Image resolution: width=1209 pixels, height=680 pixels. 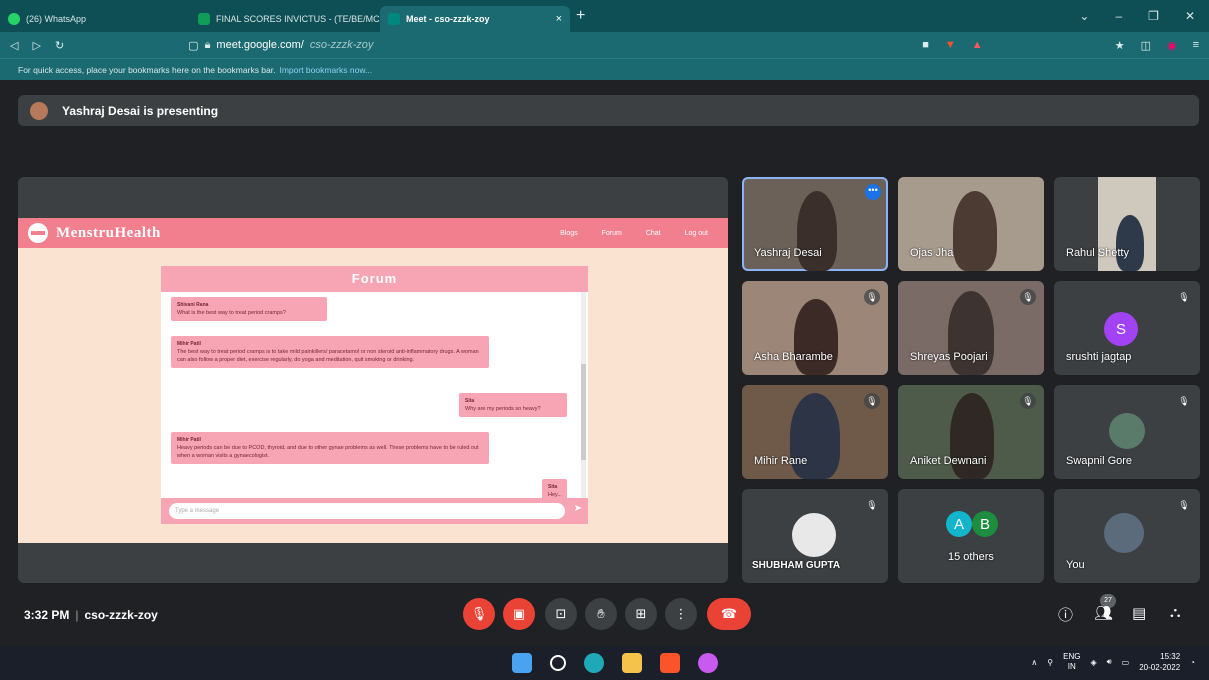 I want to click on notifications-icon: ◔, so click(x=1192, y=662).